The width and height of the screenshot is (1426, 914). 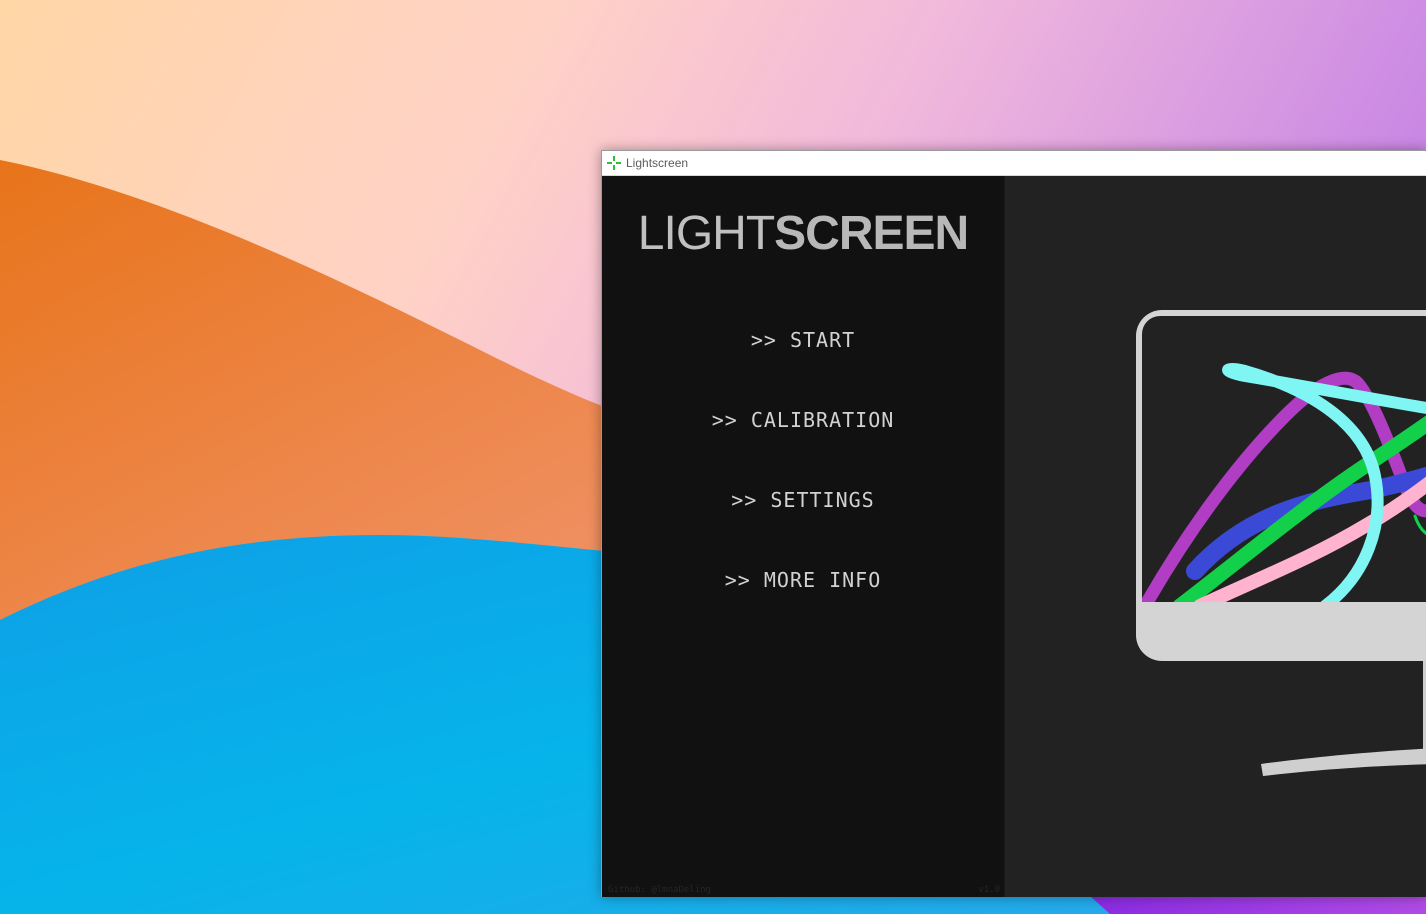 I want to click on window-title: Lightscreen, so click(x=657, y=163).